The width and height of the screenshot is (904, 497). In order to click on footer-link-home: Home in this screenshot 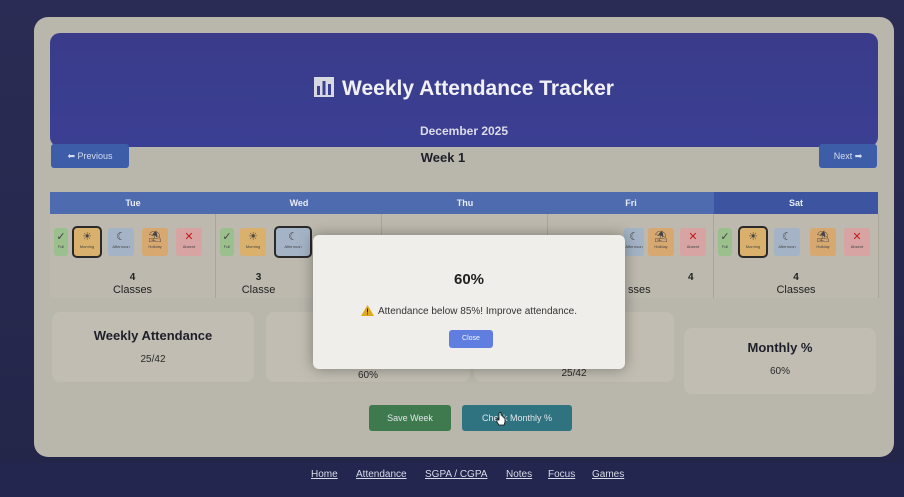, I will do `click(324, 474)`.